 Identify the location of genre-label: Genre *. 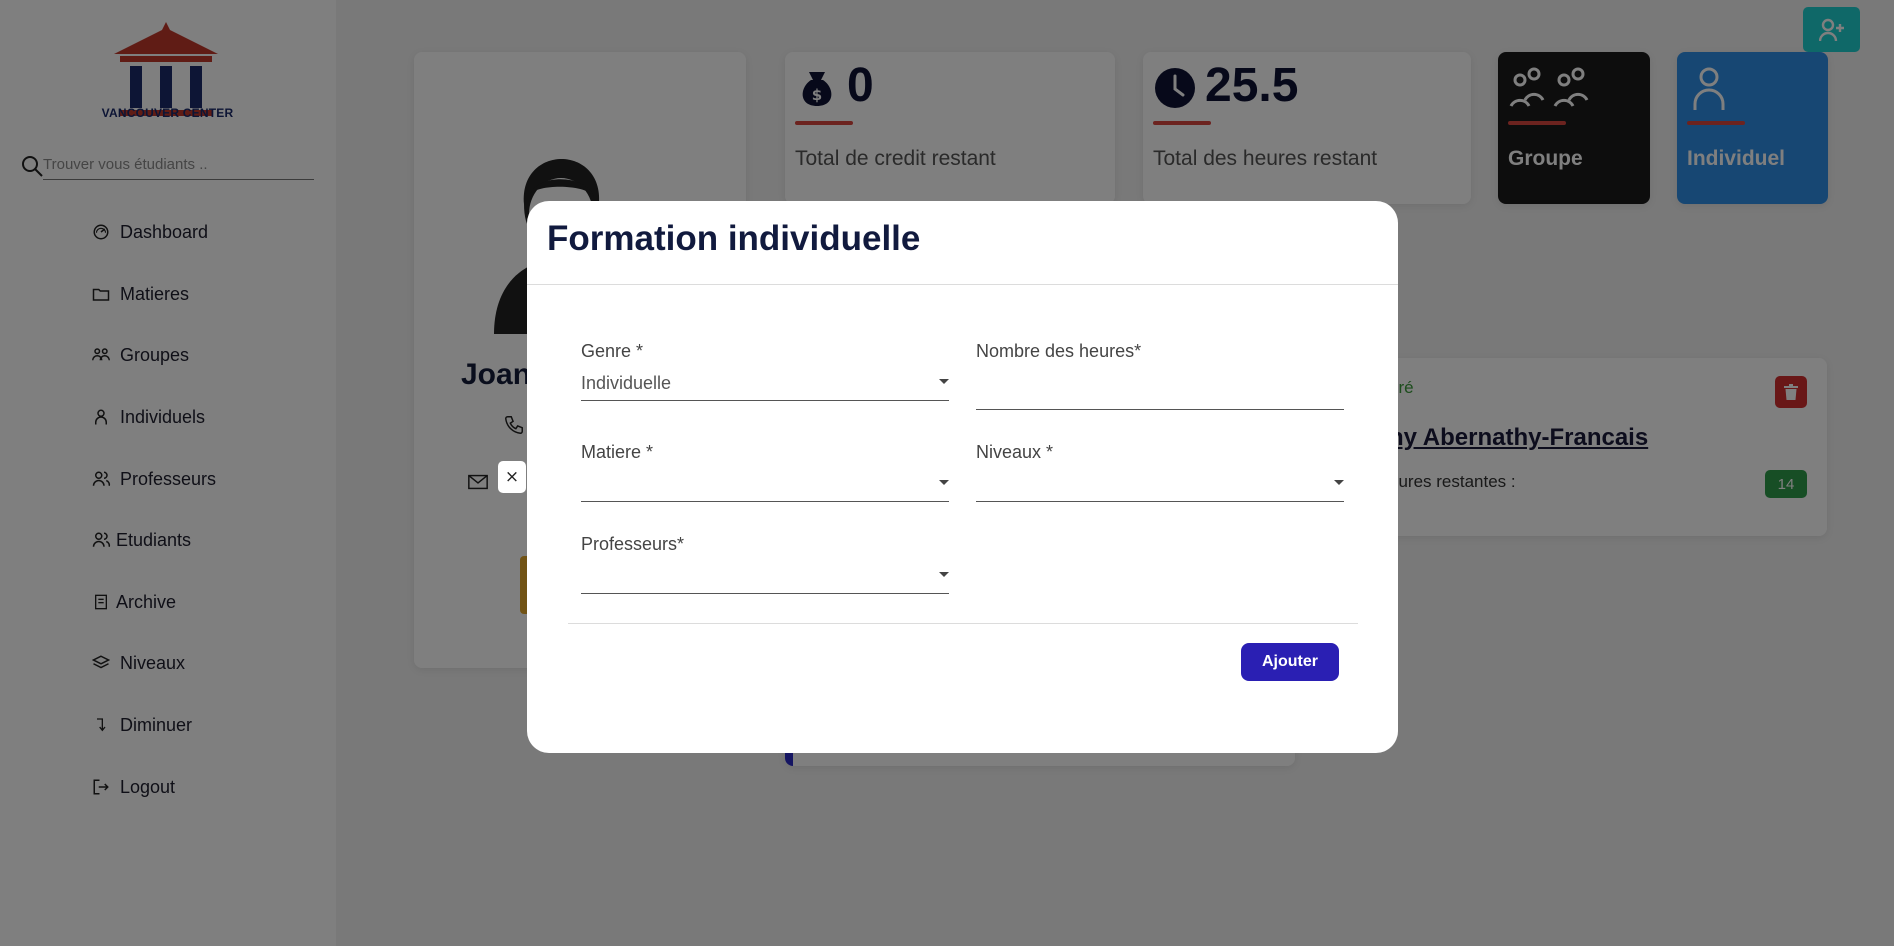
(612, 351).